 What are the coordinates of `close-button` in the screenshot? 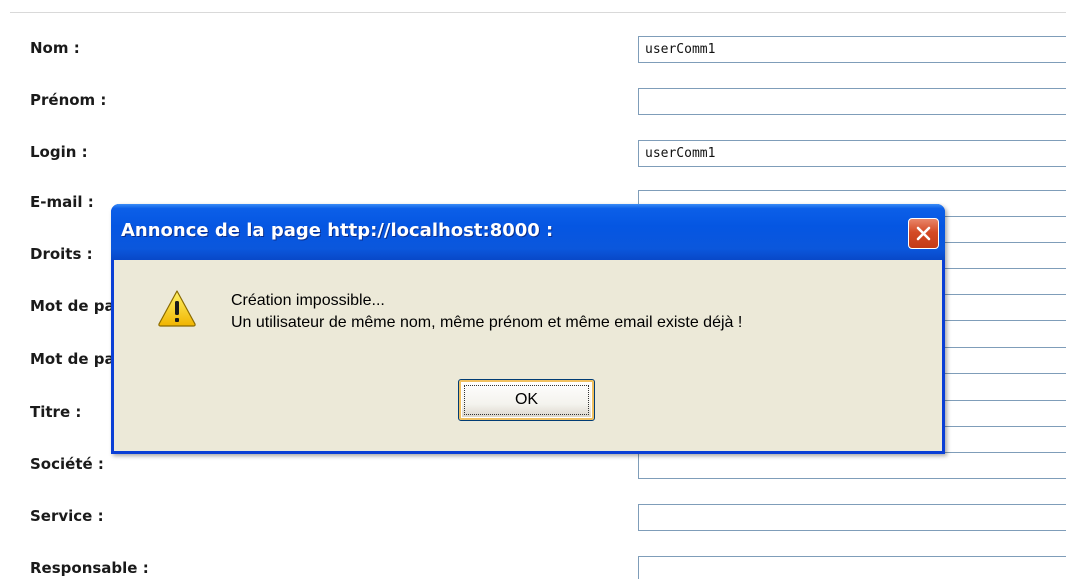 It's located at (923, 233).